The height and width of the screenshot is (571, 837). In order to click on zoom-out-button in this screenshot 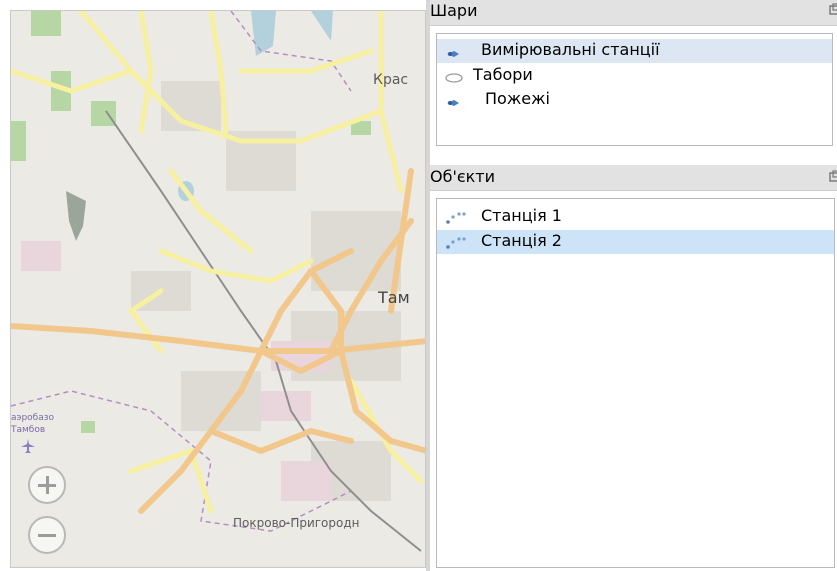, I will do `click(47, 535)`.